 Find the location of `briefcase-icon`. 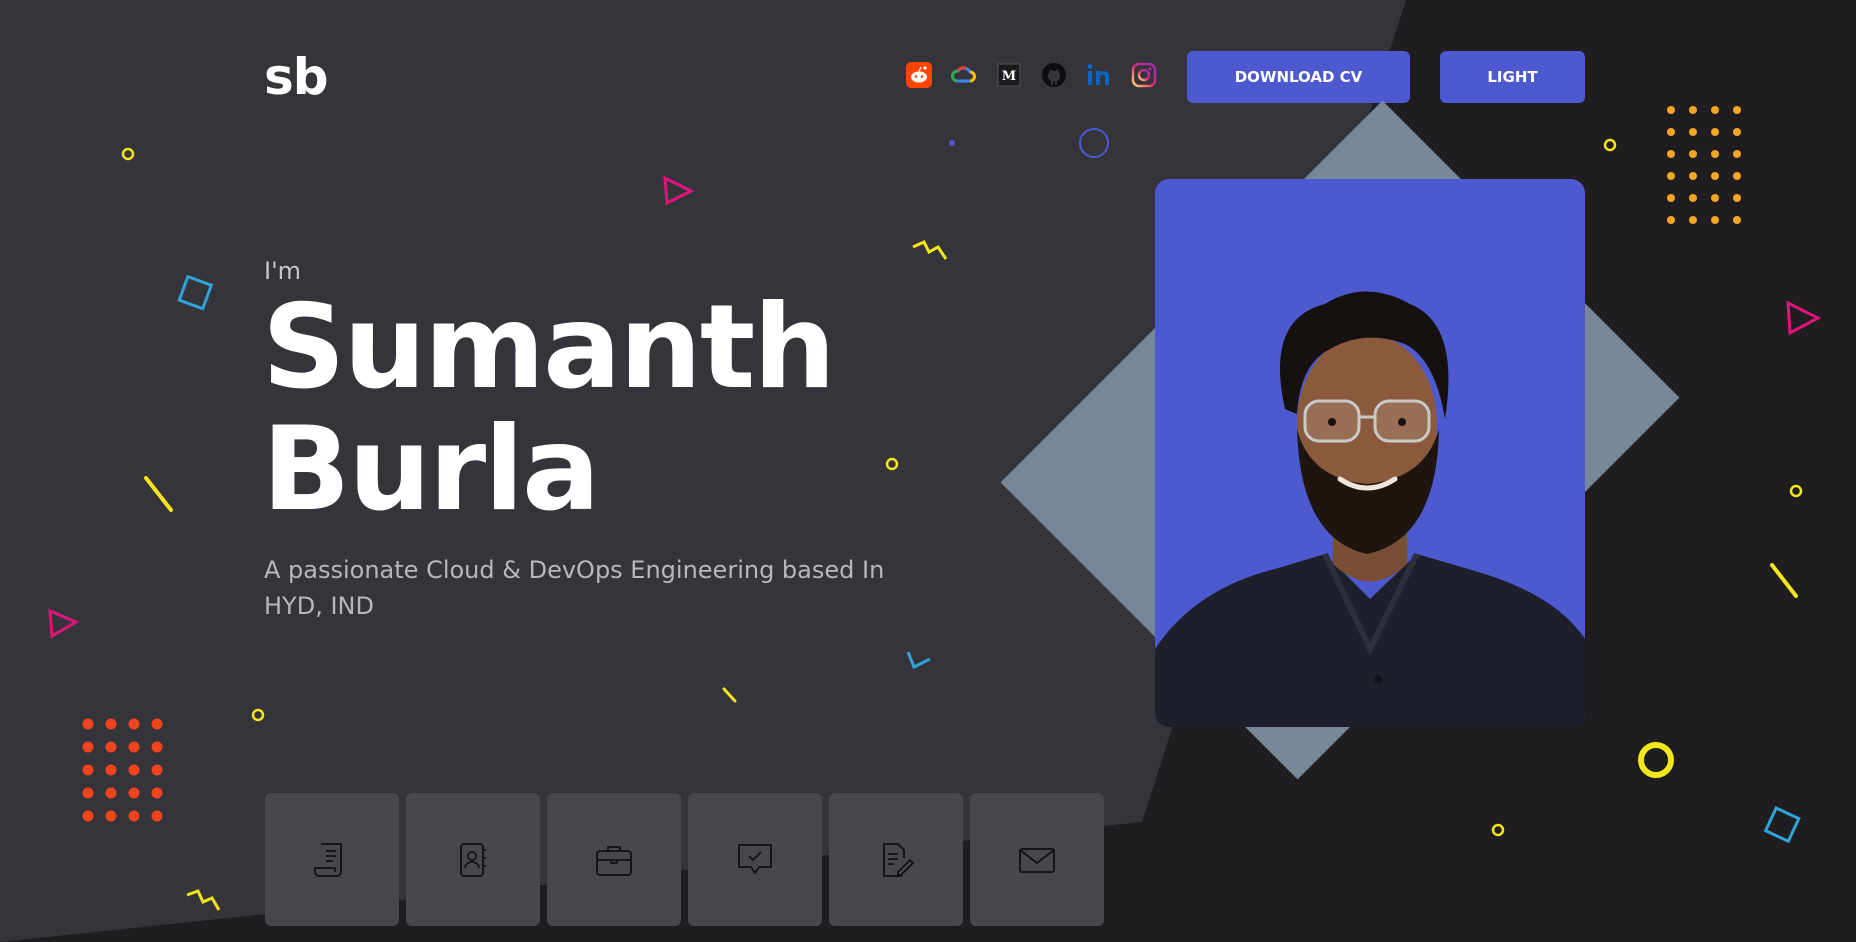

briefcase-icon is located at coordinates (614, 860).